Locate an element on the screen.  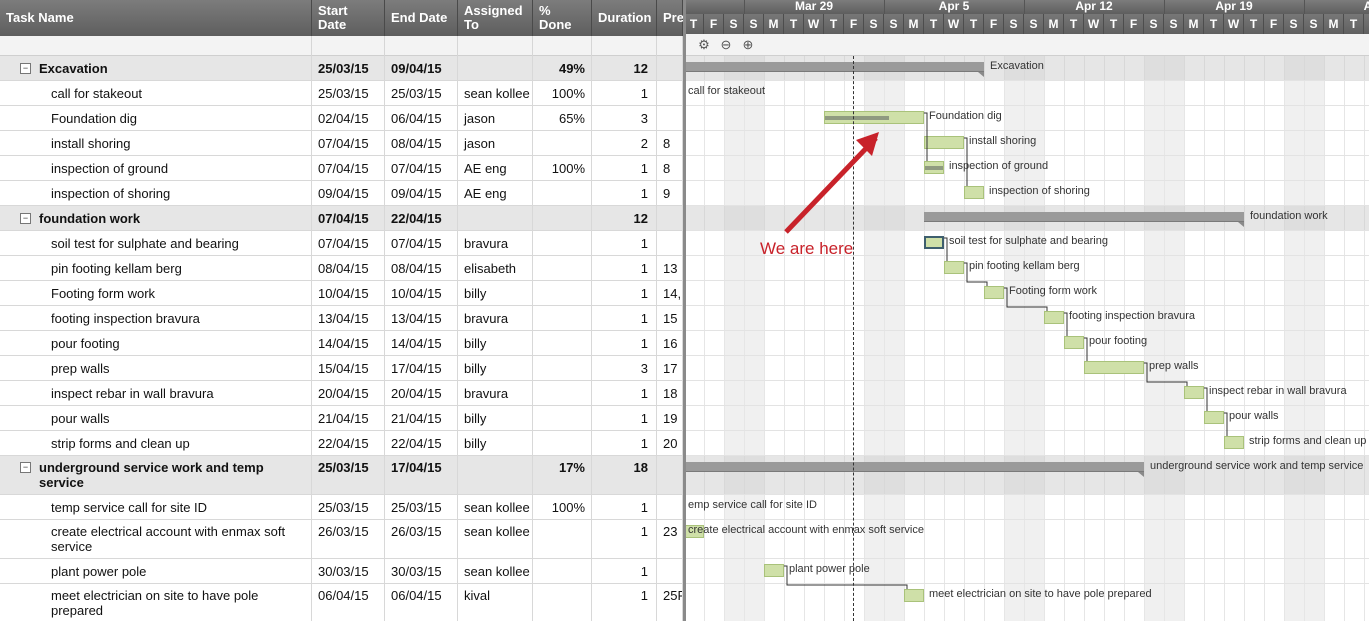
cell-pred: 14, is located at coordinates (670, 293).